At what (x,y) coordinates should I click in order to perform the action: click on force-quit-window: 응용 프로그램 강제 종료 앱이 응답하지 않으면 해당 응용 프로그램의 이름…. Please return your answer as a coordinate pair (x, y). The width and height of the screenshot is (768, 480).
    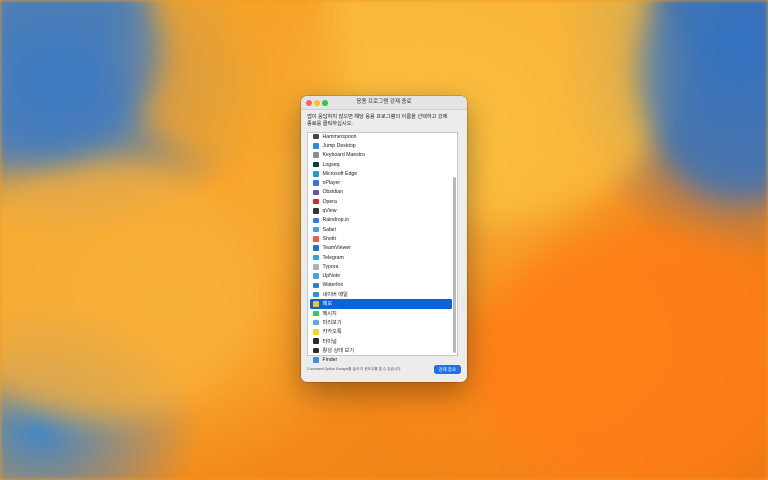
    Looking at the image, I should click on (384, 239).